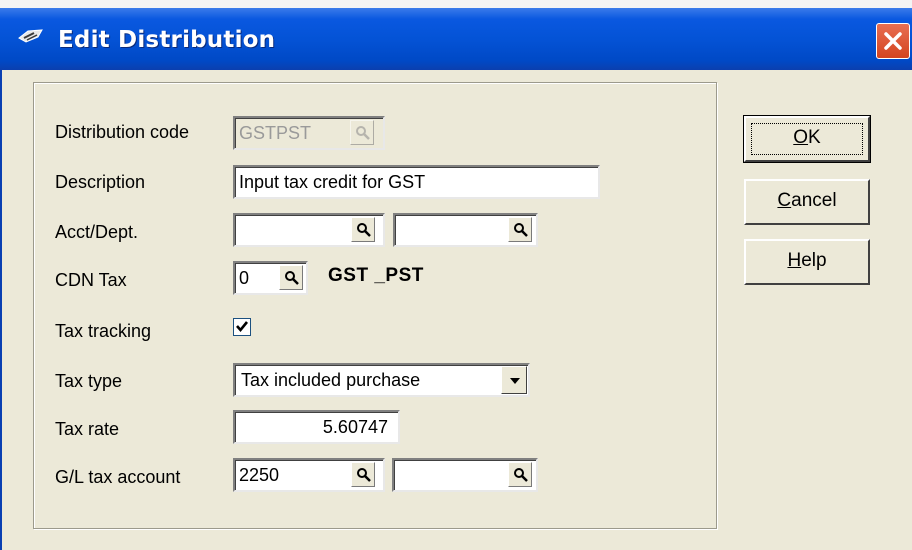 Image resolution: width=912 pixels, height=550 pixels. What do you see at coordinates (814, 260) in the screenshot?
I see `help-label-rest: elp` at bounding box center [814, 260].